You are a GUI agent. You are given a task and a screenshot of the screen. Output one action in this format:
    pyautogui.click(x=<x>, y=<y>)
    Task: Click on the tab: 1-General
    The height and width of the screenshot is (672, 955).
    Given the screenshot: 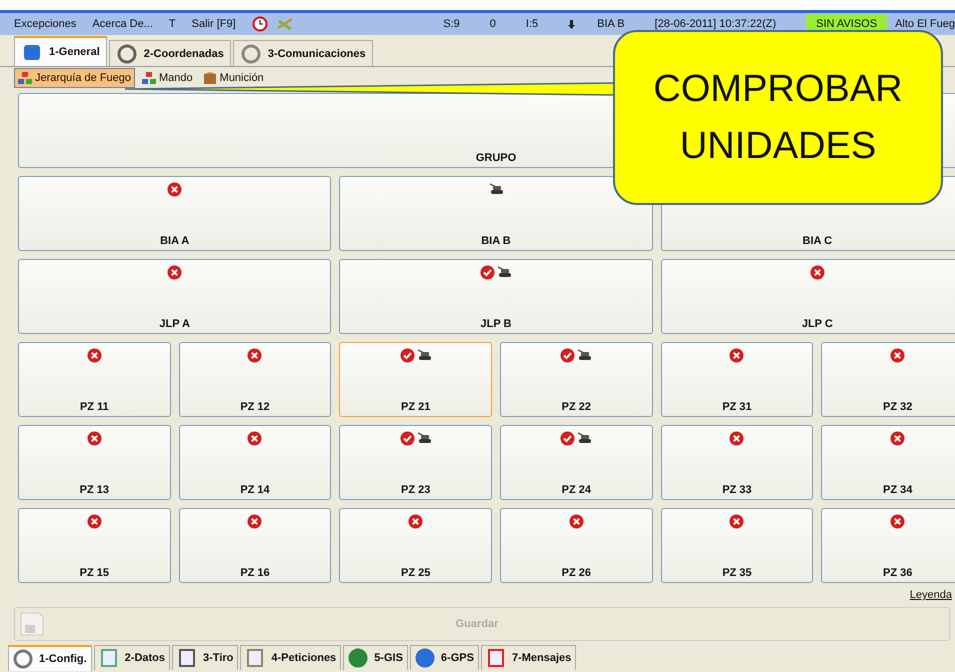 What is the action you would take?
    pyautogui.click(x=60, y=51)
    